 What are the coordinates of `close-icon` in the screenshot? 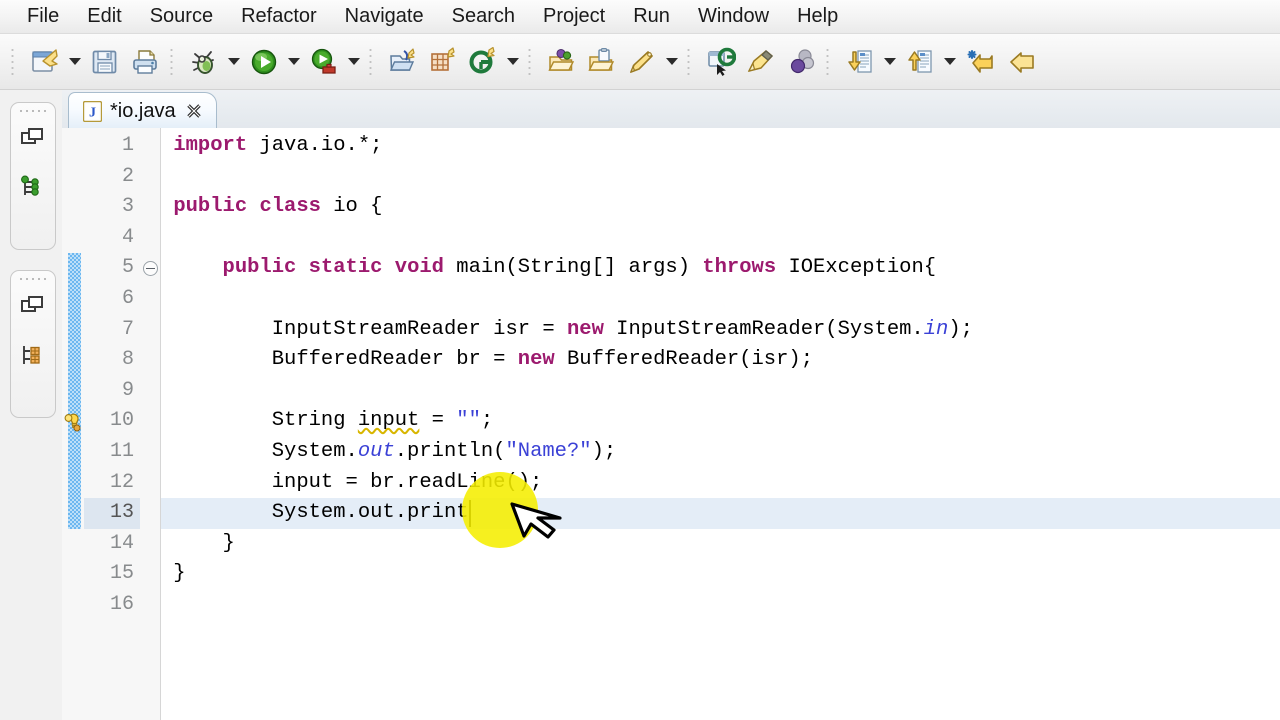 It's located at (194, 111).